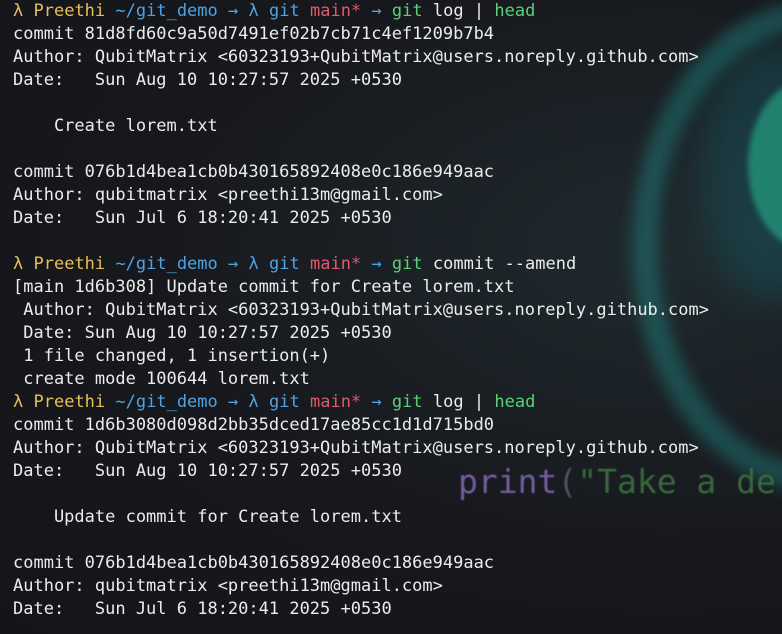  What do you see at coordinates (172, 356) in the screenshot?
I see `output-line: 1 file changed, 1 insertion(+)` at bounding box center [172, 356].